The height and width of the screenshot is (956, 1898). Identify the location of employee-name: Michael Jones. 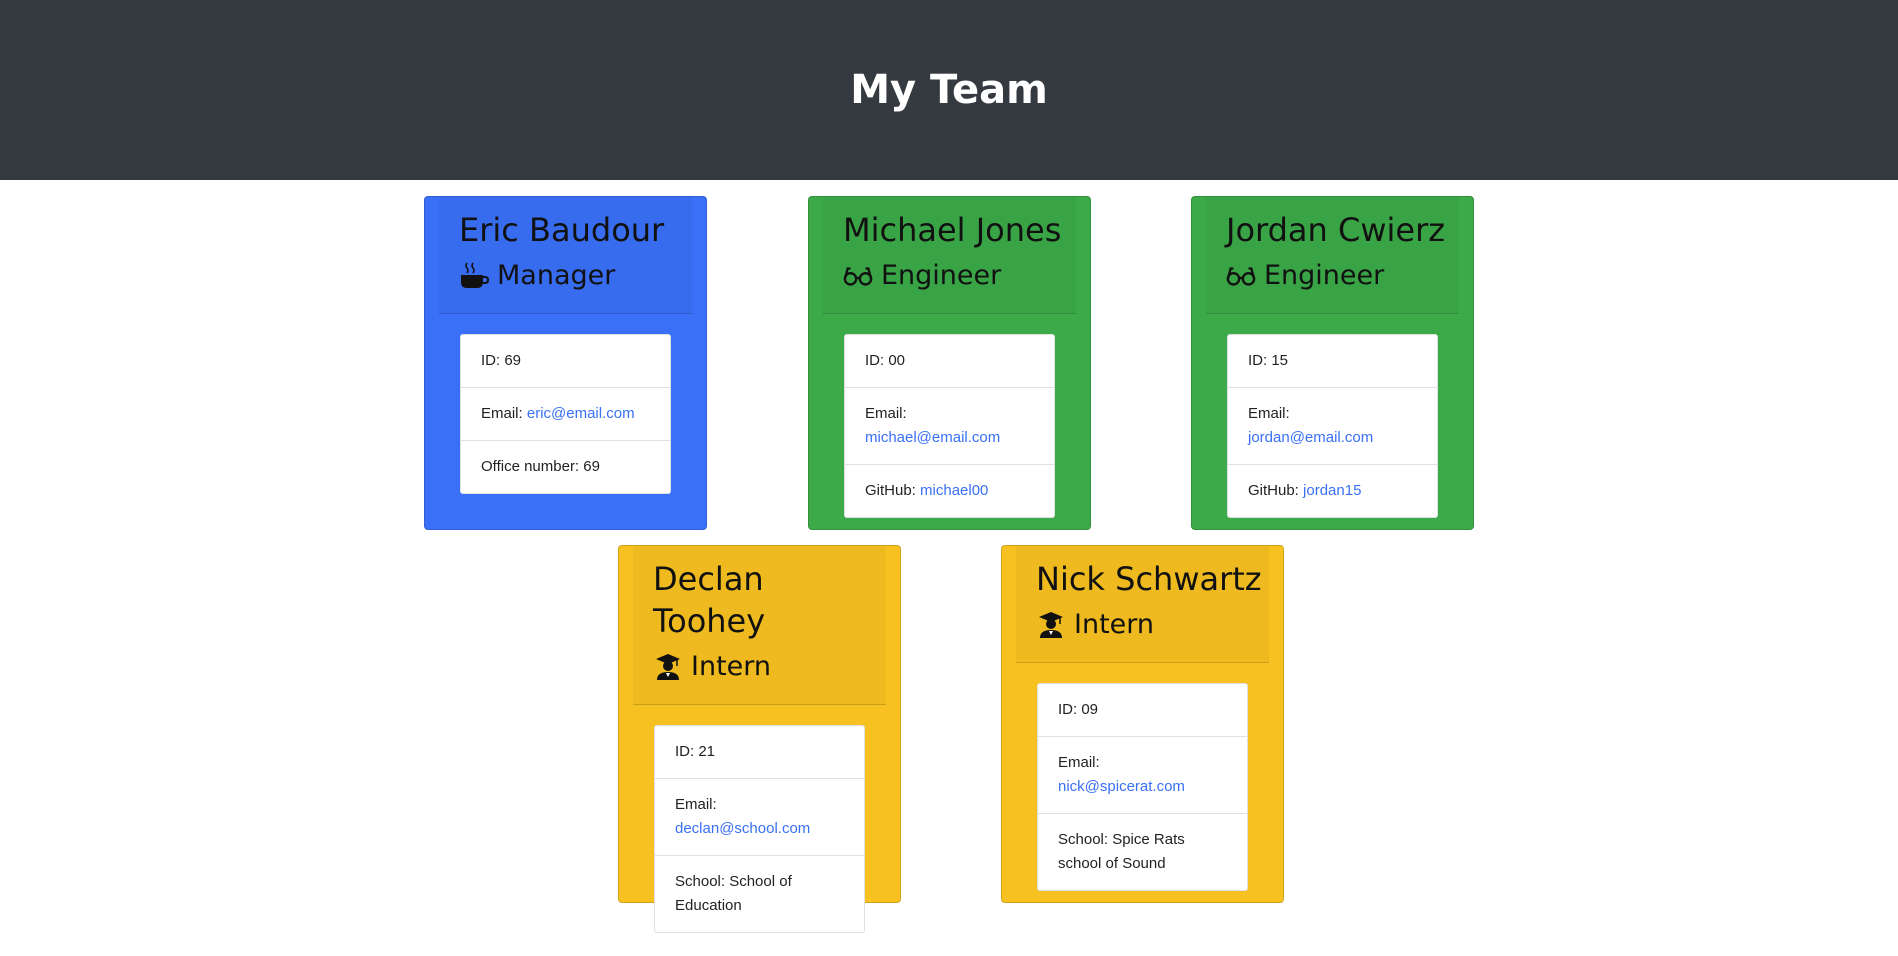
(952, 230).